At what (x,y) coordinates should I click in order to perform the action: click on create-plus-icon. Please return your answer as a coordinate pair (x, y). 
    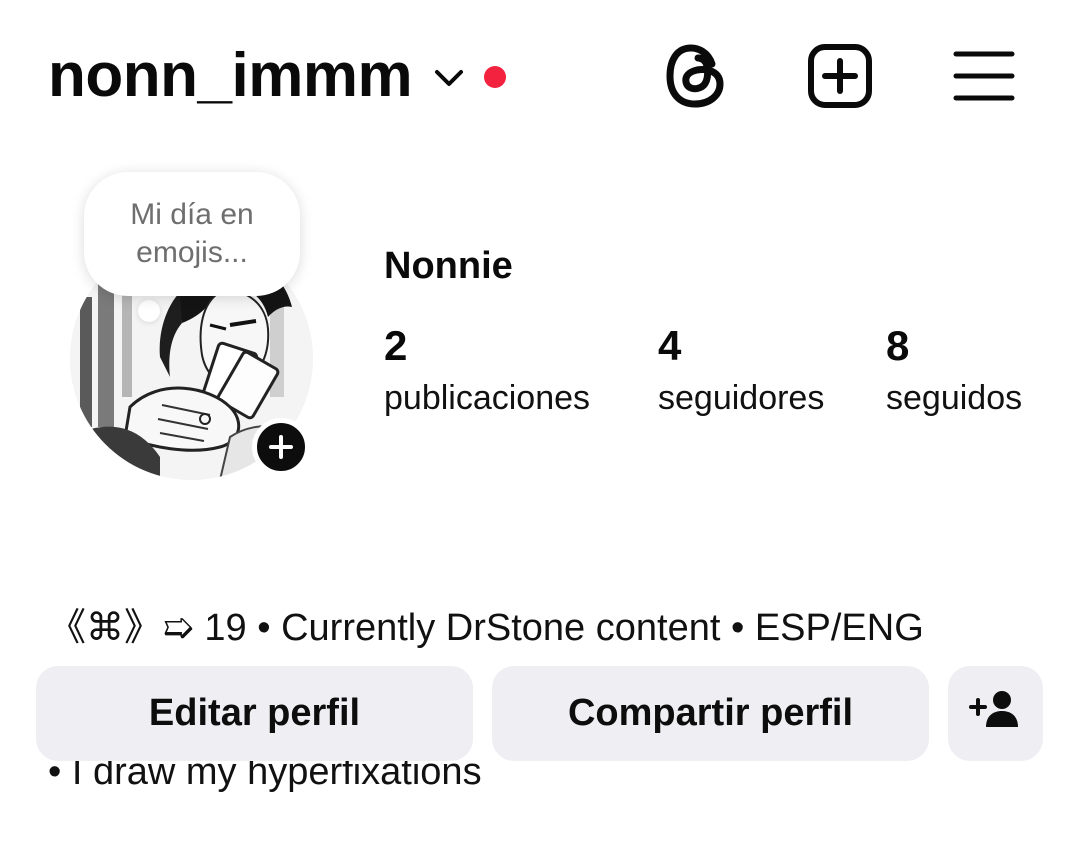
    Looking at the image, I should click on (840, 76).